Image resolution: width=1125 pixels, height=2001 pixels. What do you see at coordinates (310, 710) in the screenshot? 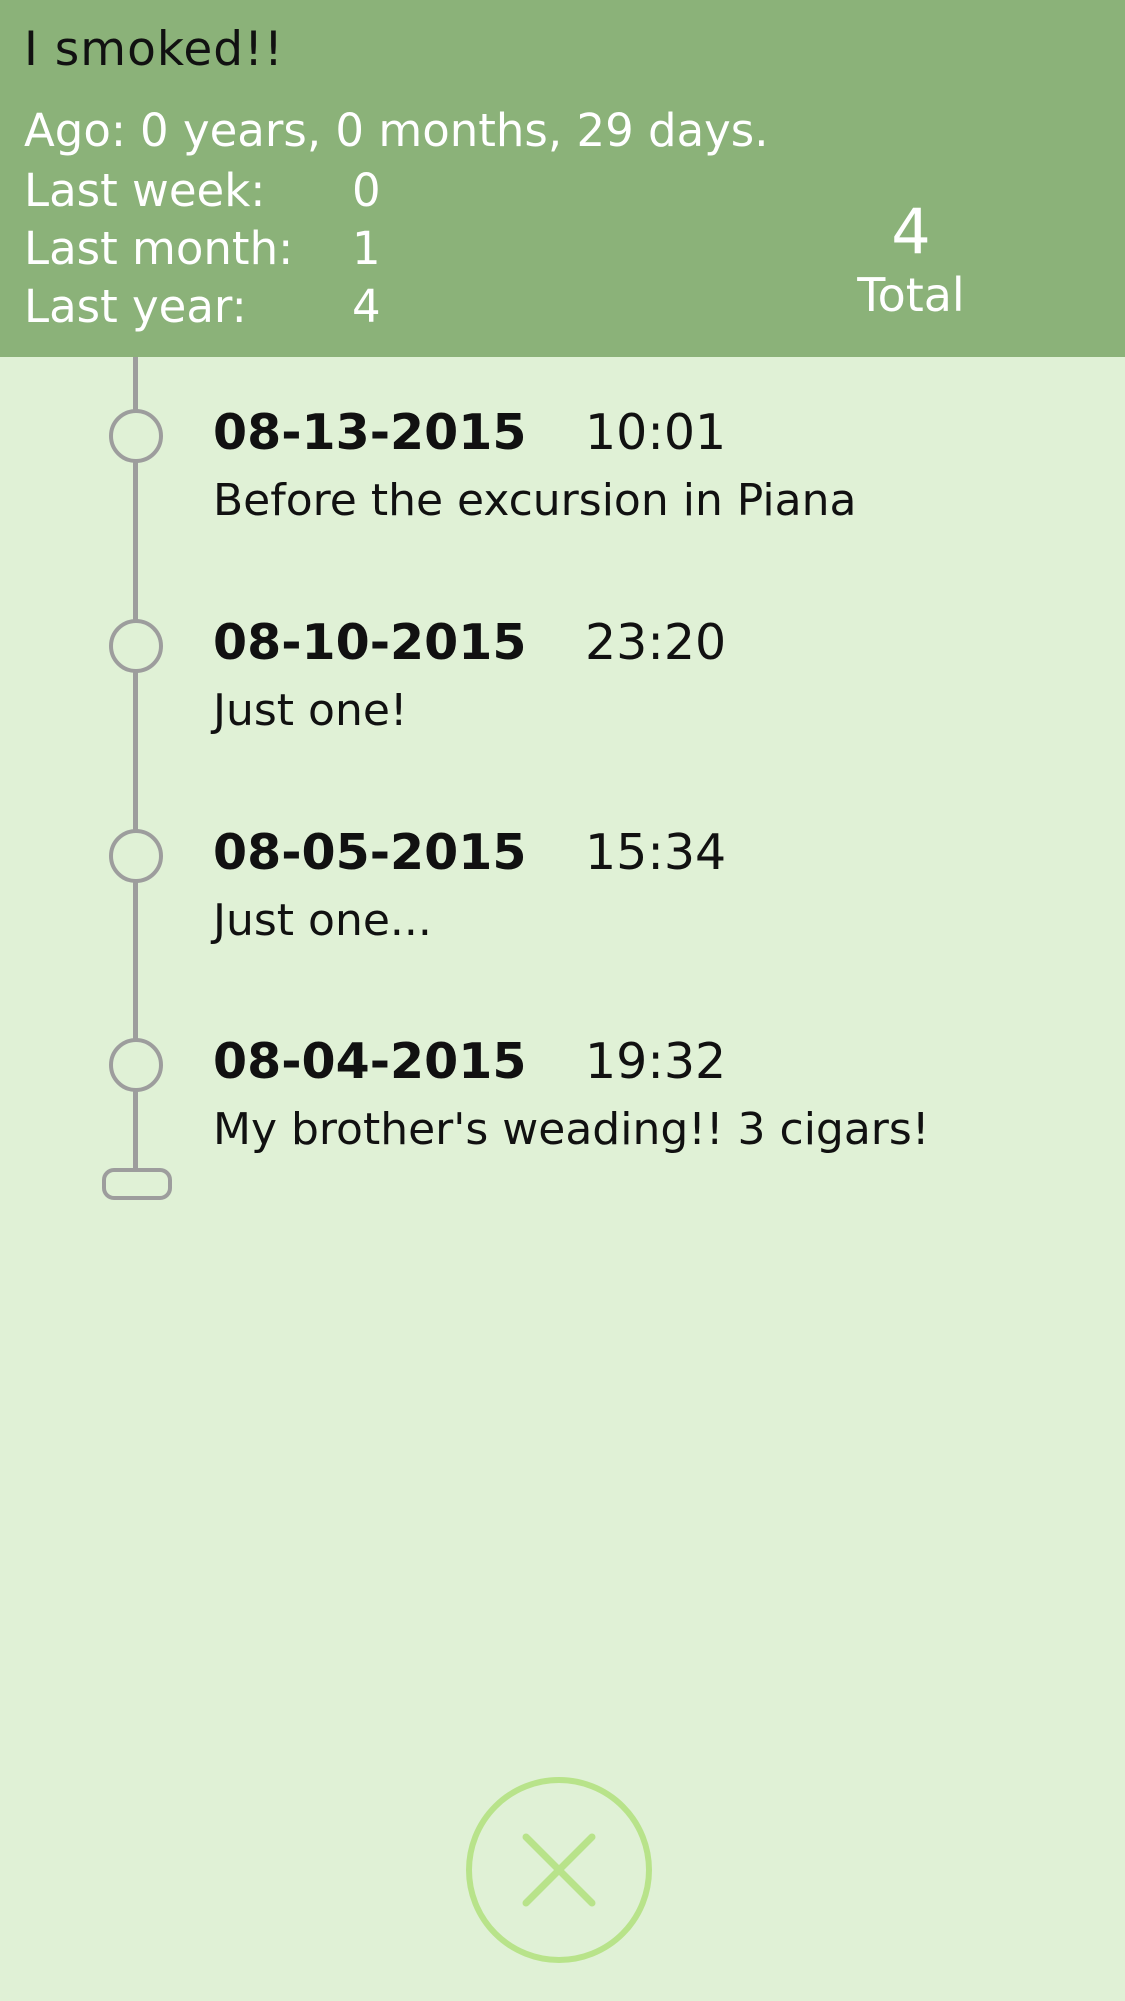
I see `entry-note: Just one!` at bounding box center [310, 710].